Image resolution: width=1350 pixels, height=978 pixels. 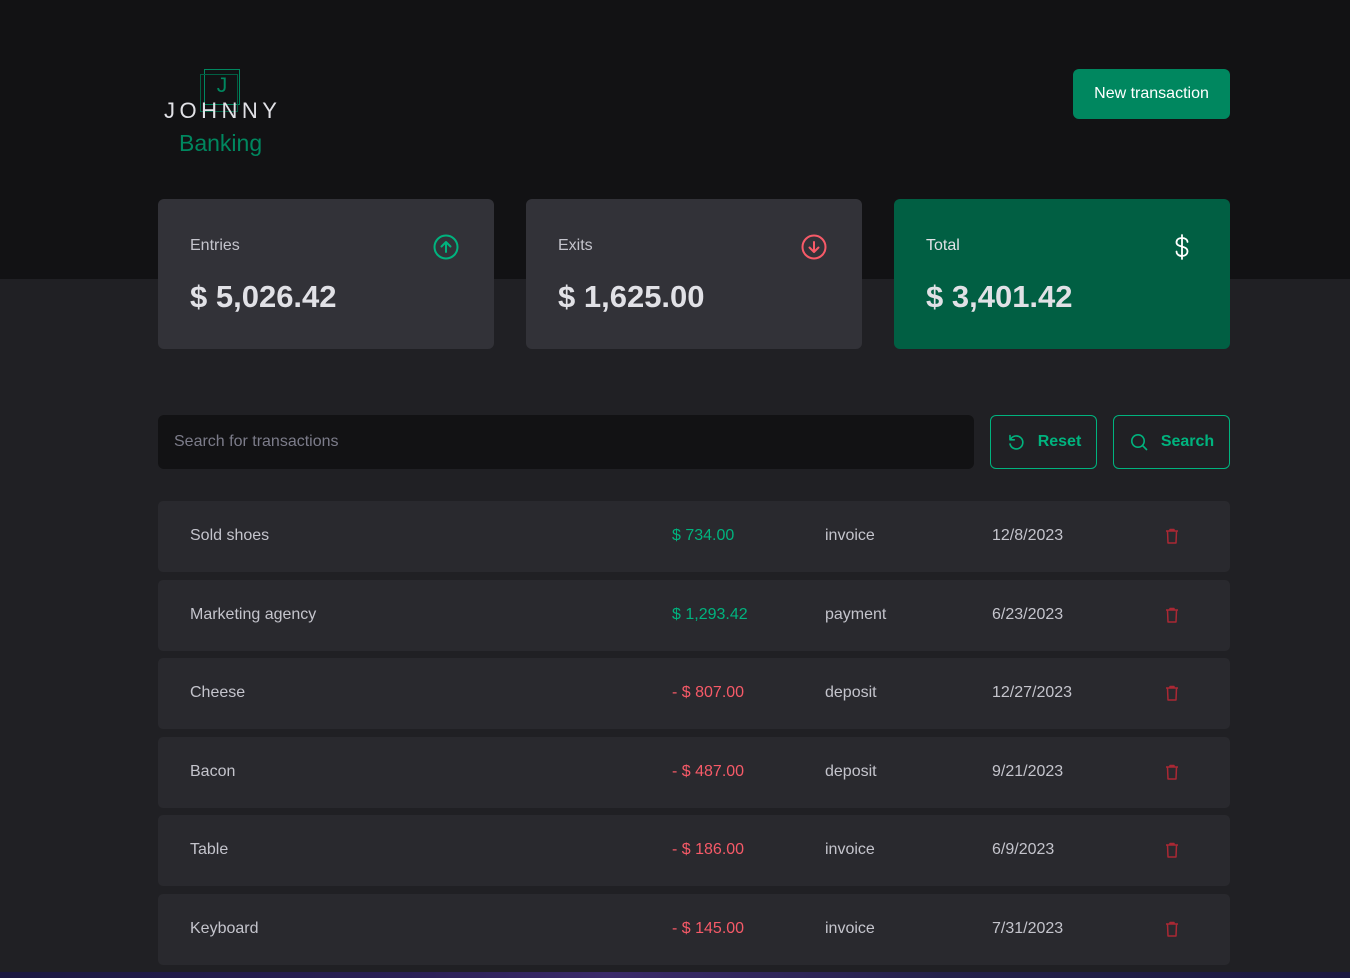 What do you see at coordinates (1139, 442) in the screenshot?
I see `search-icon` at bounding box center [1139, 442].